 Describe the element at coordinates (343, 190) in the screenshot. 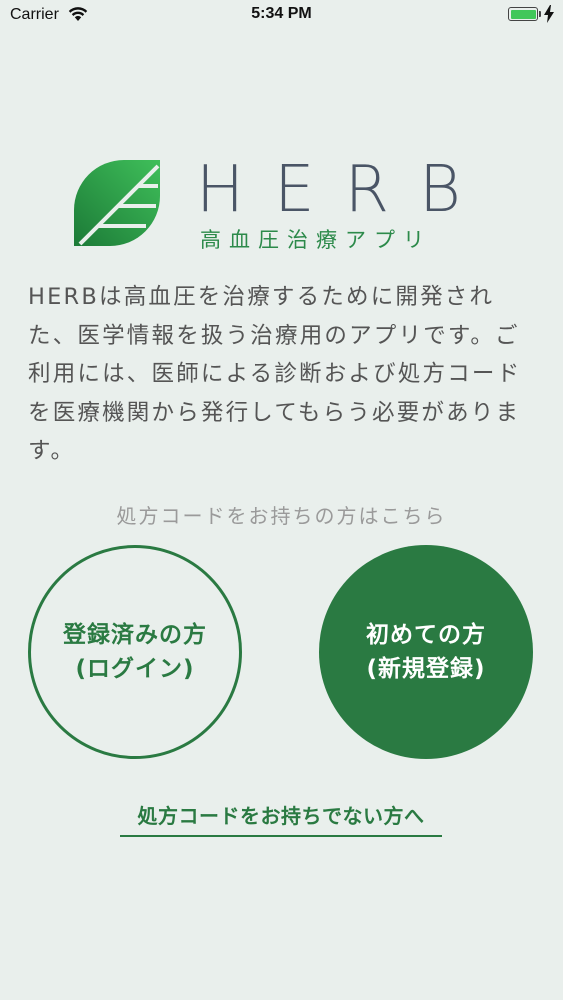

I see `herb-wordmark: HERB` at that location.